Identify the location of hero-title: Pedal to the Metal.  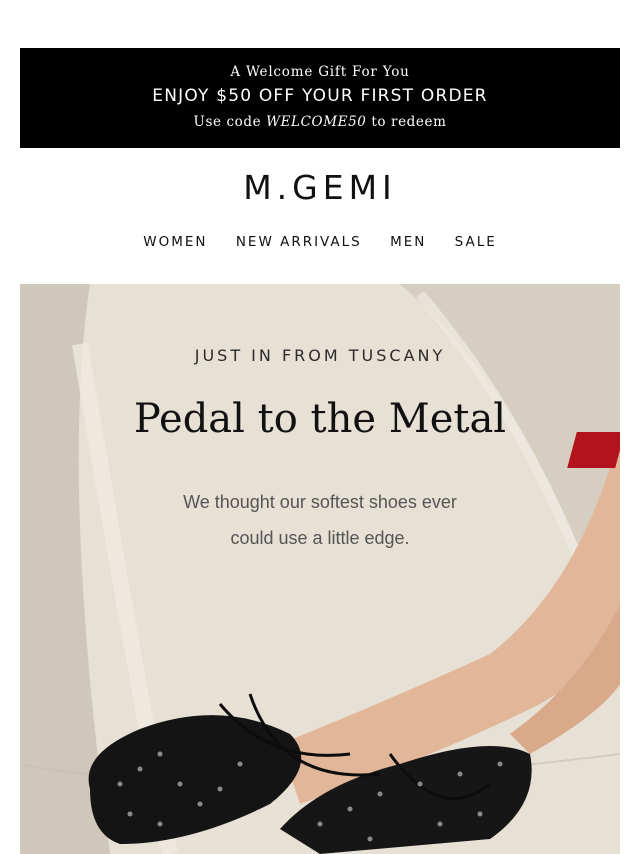
(320, 419).